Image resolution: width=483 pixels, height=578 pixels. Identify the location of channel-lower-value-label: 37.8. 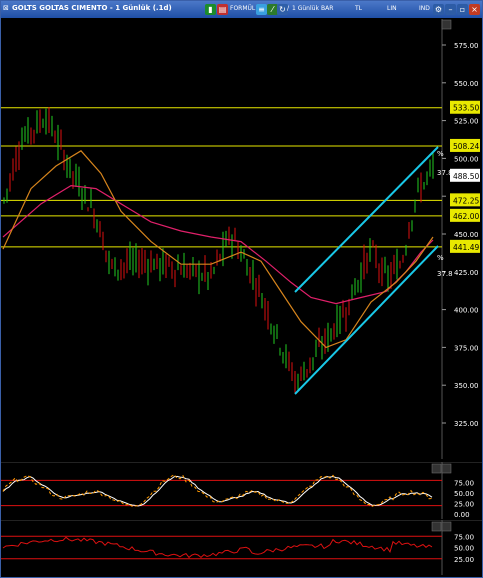
(445, 274).